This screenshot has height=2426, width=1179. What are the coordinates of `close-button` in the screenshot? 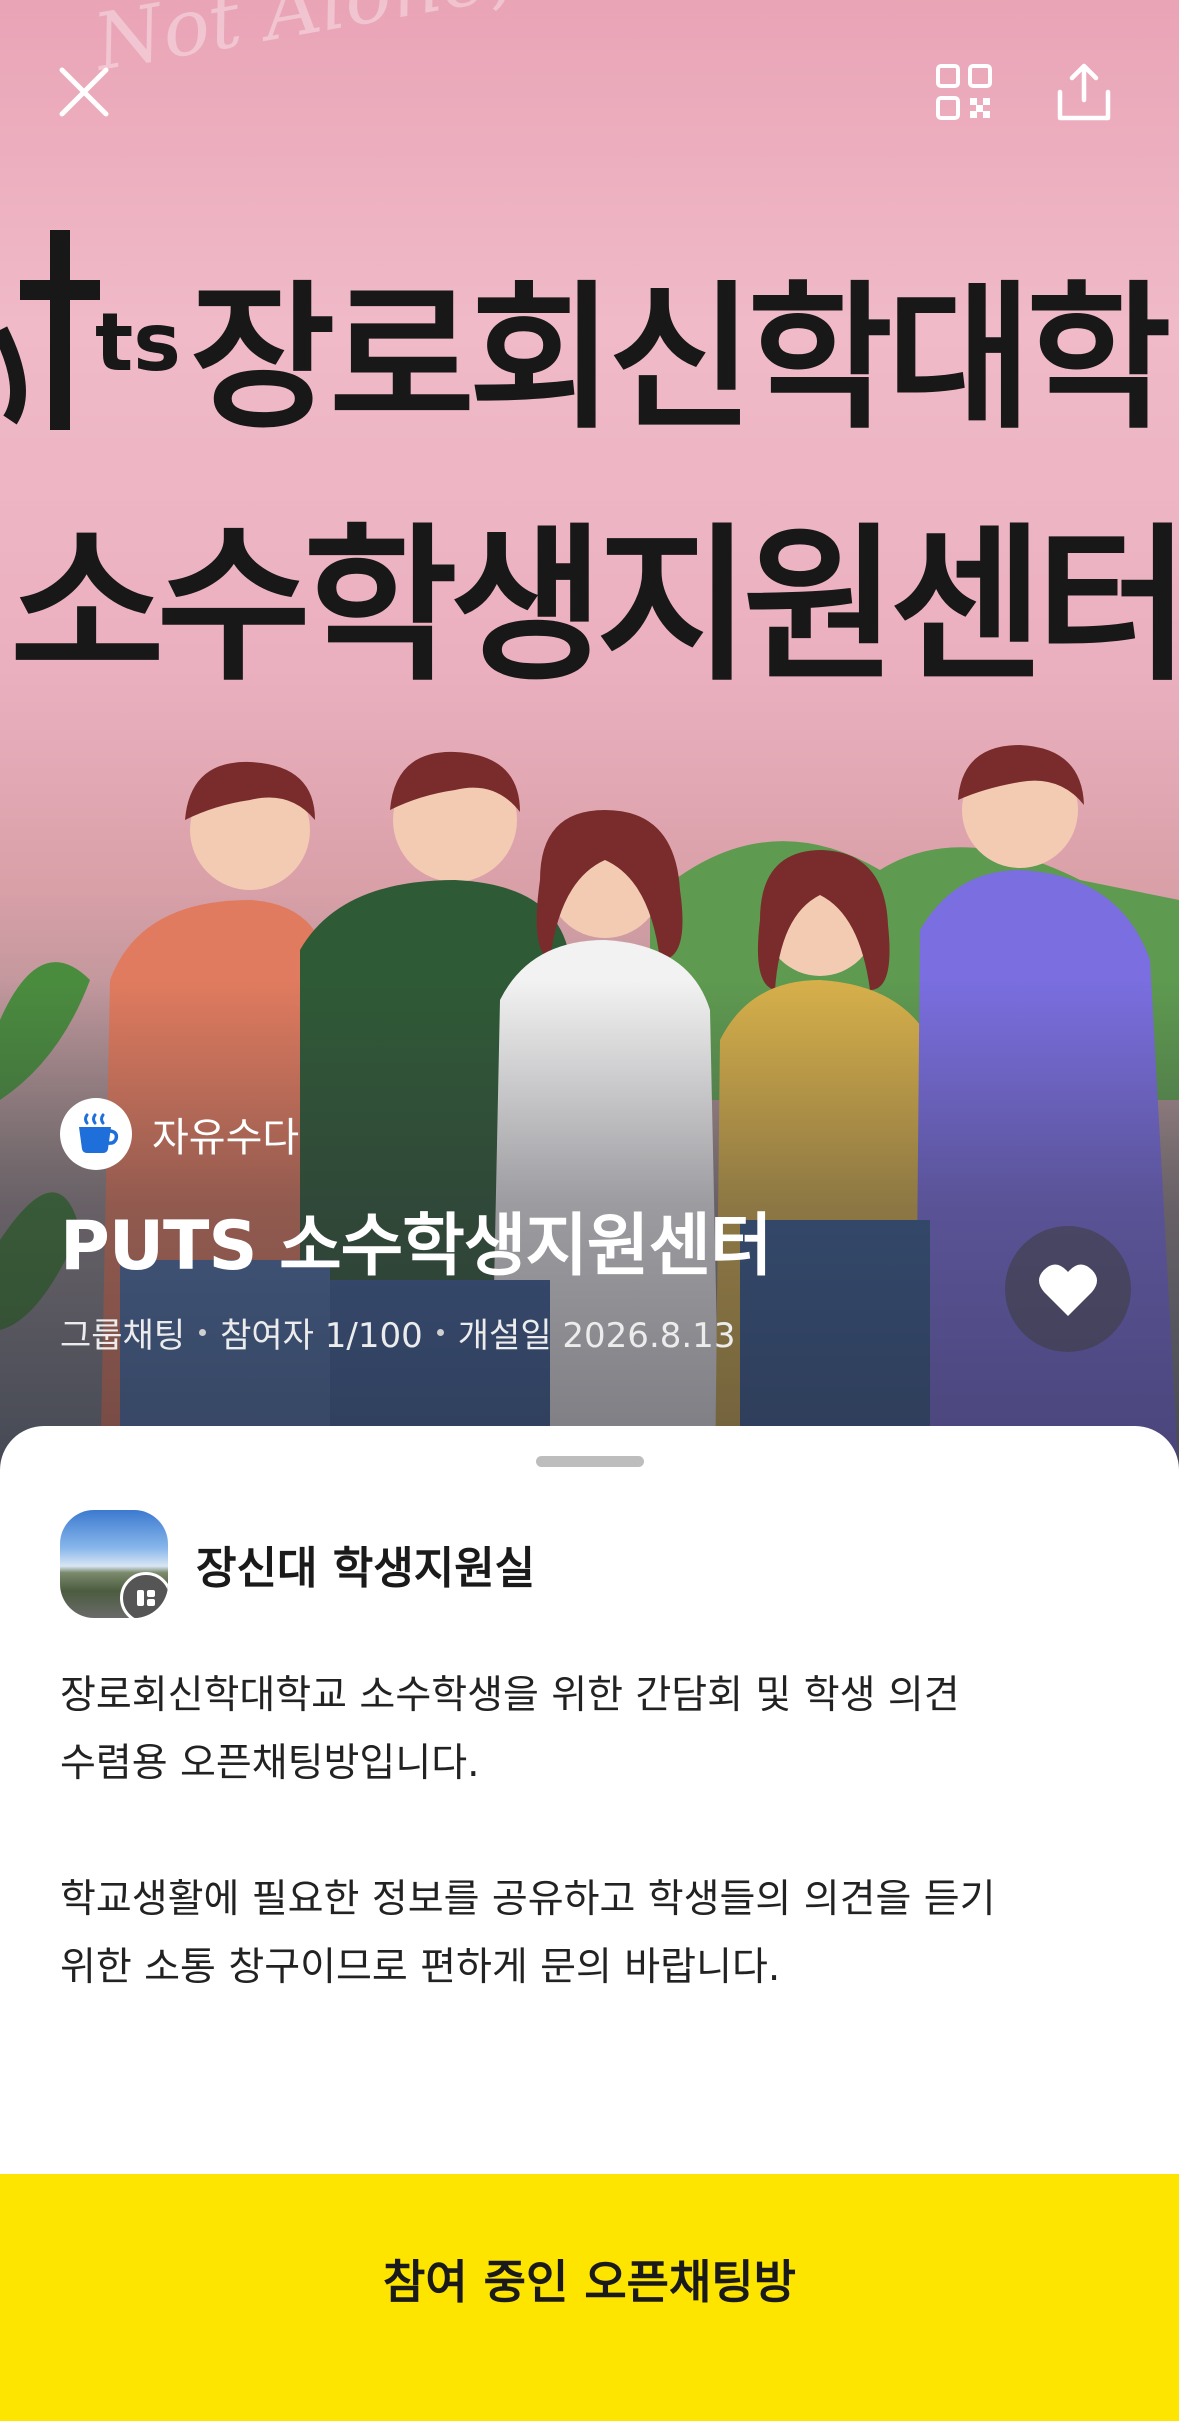 It's located at (84, 92).